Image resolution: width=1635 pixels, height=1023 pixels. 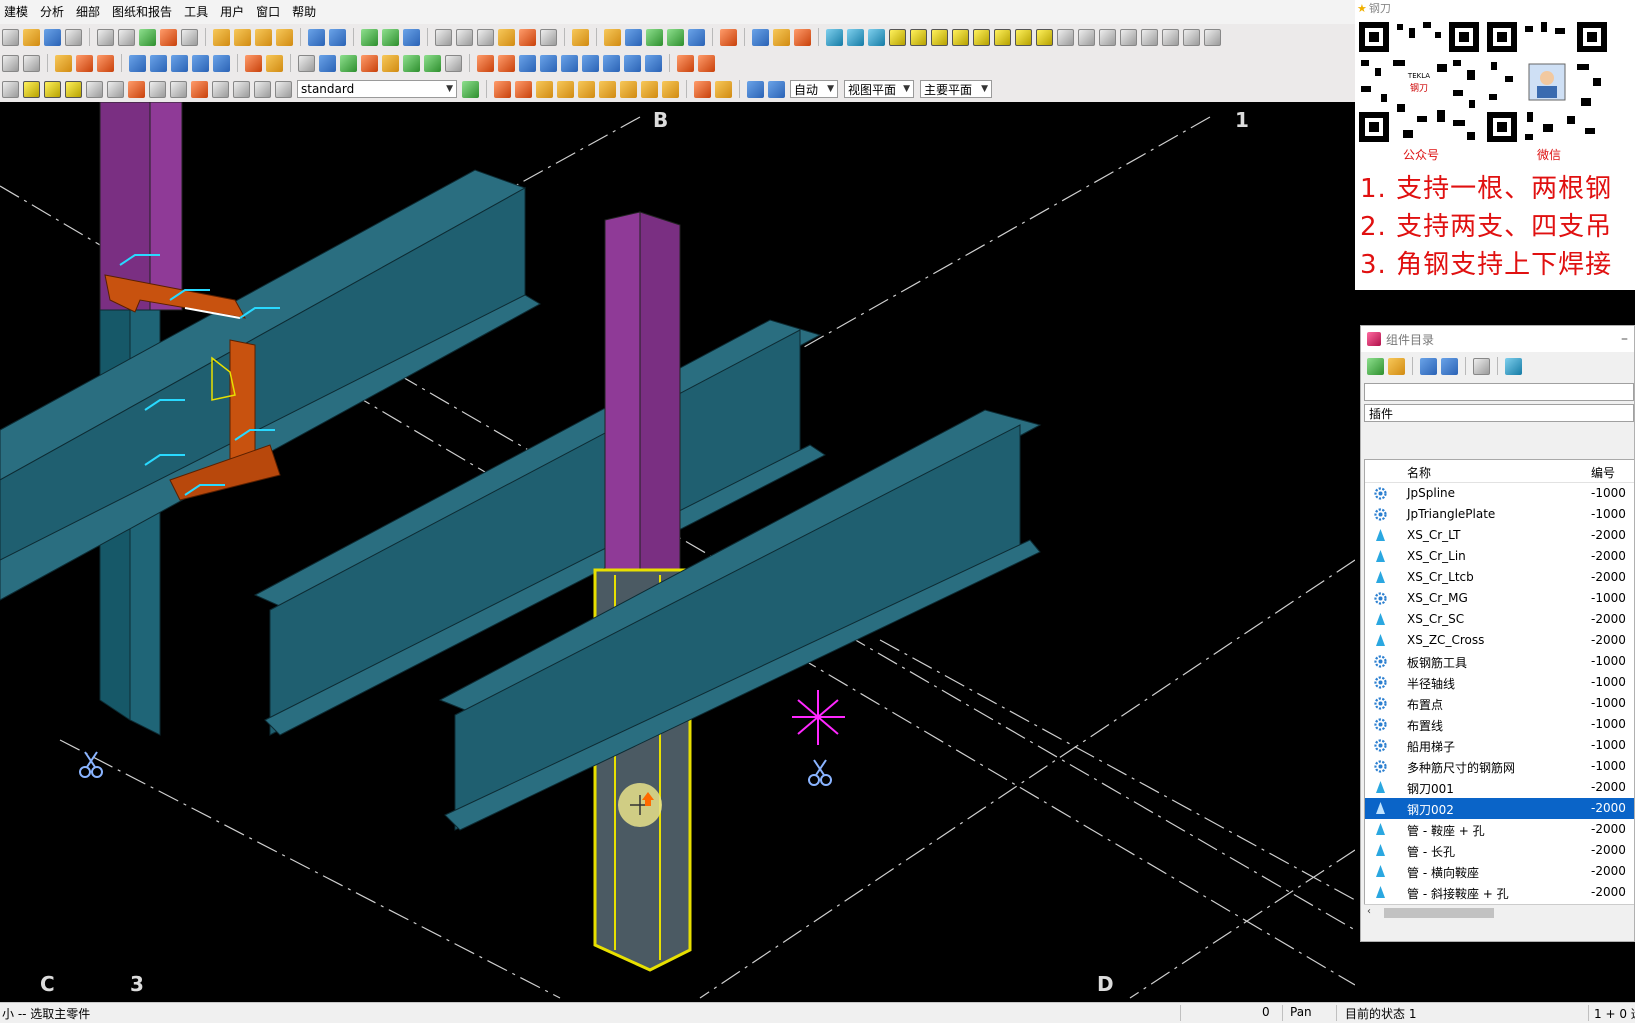 What do you see at coordinates (73, 89) in the screenshot?
I see `select-lines-icon` at bounding box center [73, 89].